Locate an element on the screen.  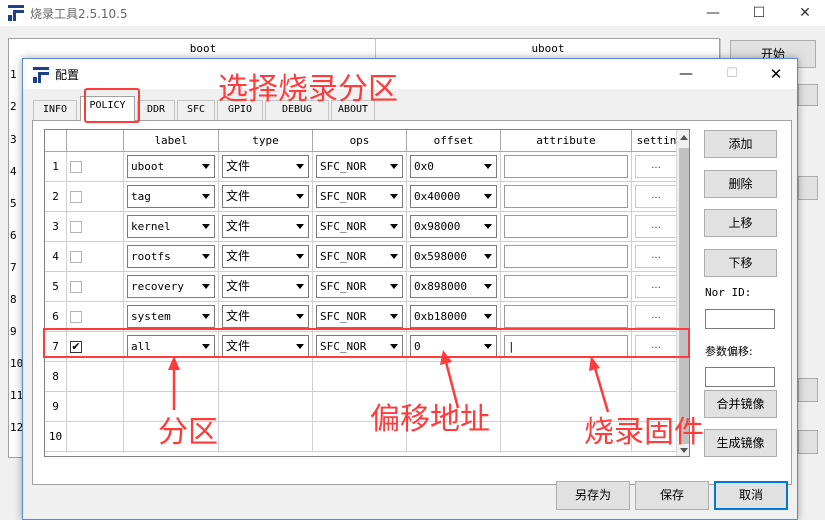
annotation-burn-firmware: 烧录固件 is located at coordinates (644, 432).